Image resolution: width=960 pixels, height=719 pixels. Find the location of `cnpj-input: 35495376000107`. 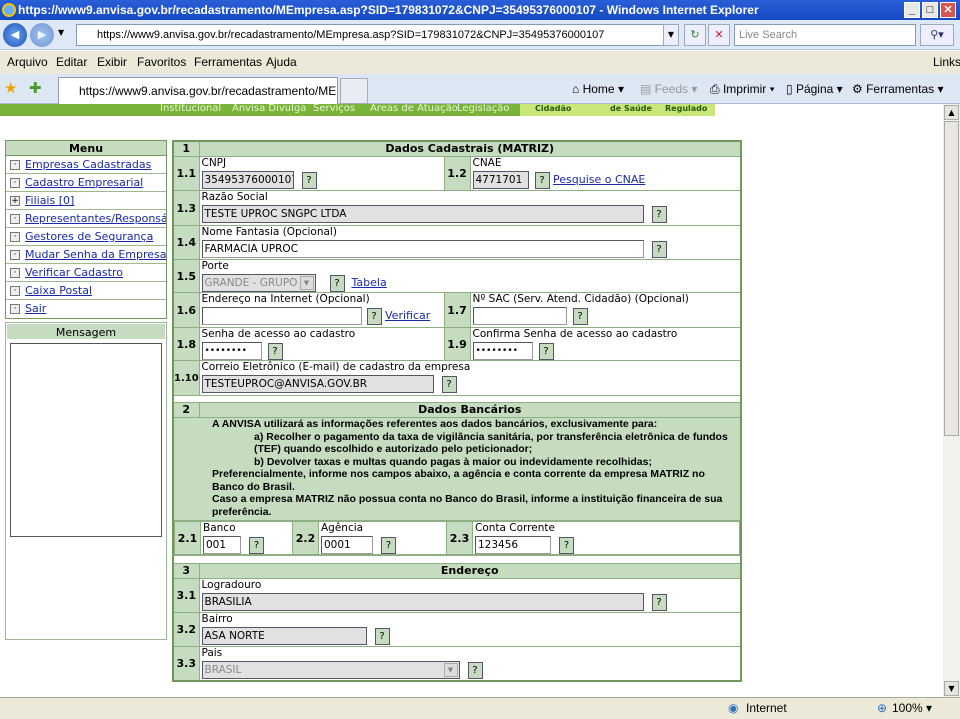

cnpj-input: 35495376000107 is located at coordinates (247, 180).